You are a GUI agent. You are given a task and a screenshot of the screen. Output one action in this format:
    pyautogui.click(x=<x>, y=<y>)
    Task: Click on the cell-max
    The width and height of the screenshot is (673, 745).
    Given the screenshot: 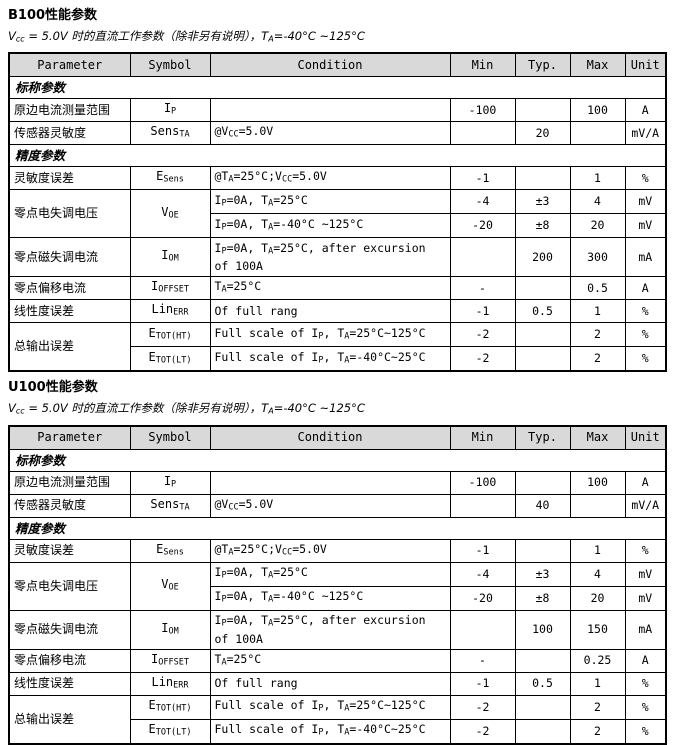 What is the action you would take?
    pyautogui.click(x=597, y=133)
    